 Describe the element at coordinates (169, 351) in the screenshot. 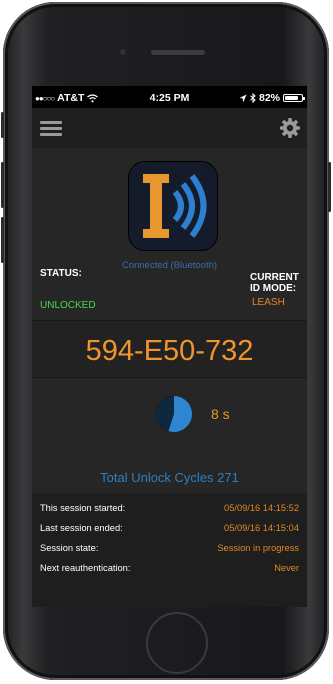

I see `unlock-code: 594-E50-732` at that location.